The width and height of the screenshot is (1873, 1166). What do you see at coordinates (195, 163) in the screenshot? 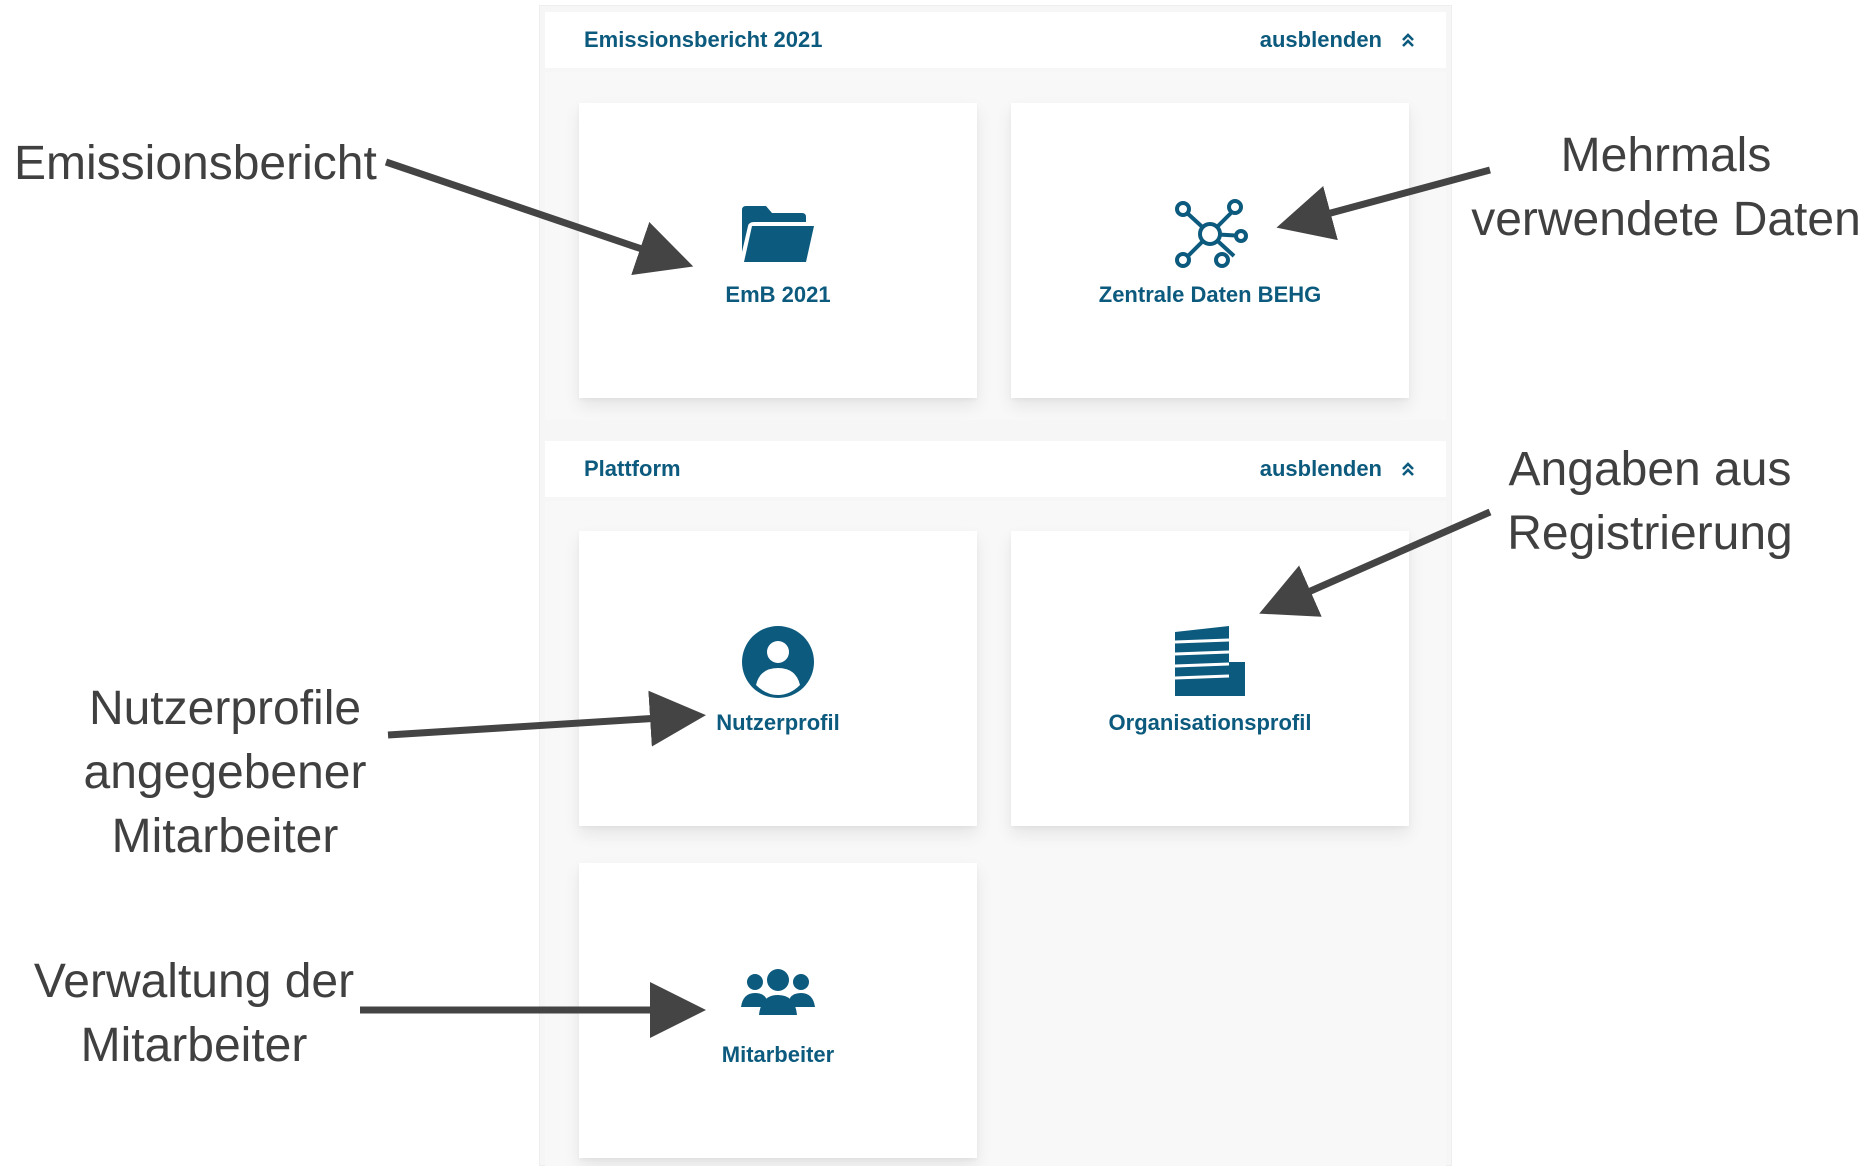
I see `annotation-emissionsbericht: Emissionsbericht` at bounding box center [195, 163].